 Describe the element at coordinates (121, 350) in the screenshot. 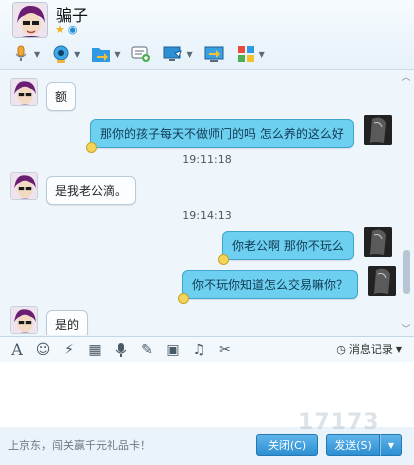

I see `voice-message-icon` at that location.